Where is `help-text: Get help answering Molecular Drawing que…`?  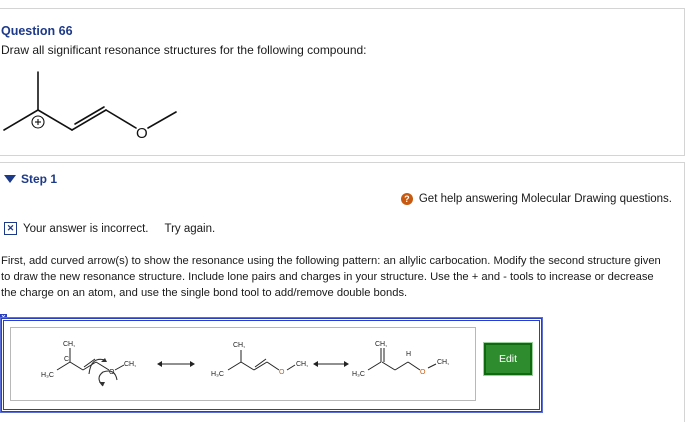
help-text: Get help answering Molecular Drawing que… is located at coordinates (545, 199).